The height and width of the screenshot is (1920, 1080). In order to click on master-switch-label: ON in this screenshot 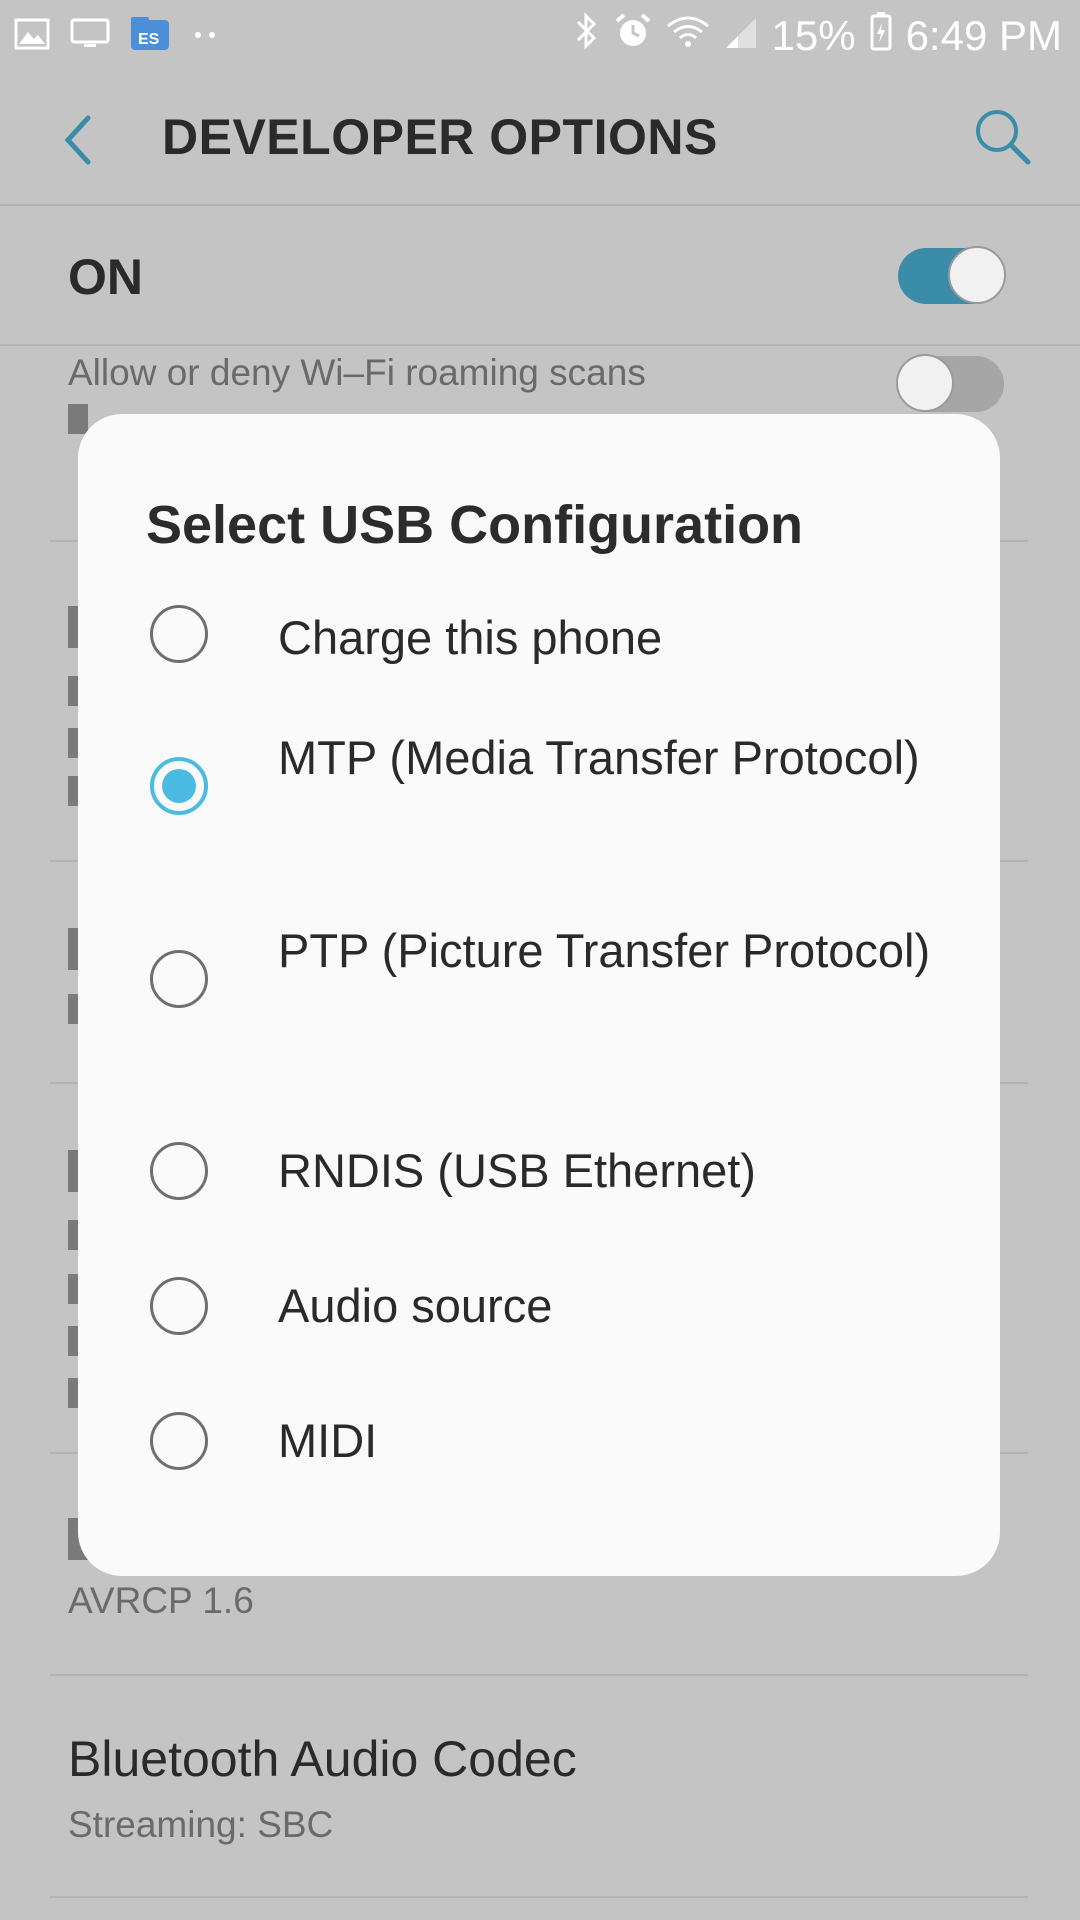, I will do `click(105, 277)`.